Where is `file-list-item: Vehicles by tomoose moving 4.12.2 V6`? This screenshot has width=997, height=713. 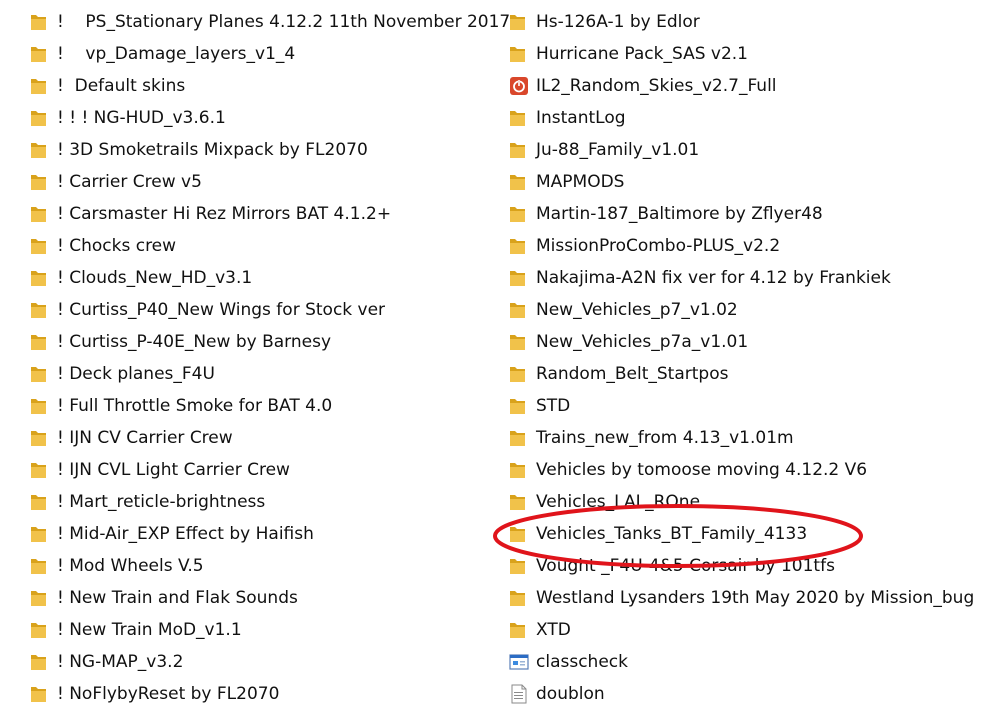 file-list-item: Vehicles by tomoose moving 4.12.2 V6 is located at coordinates (749, 470).